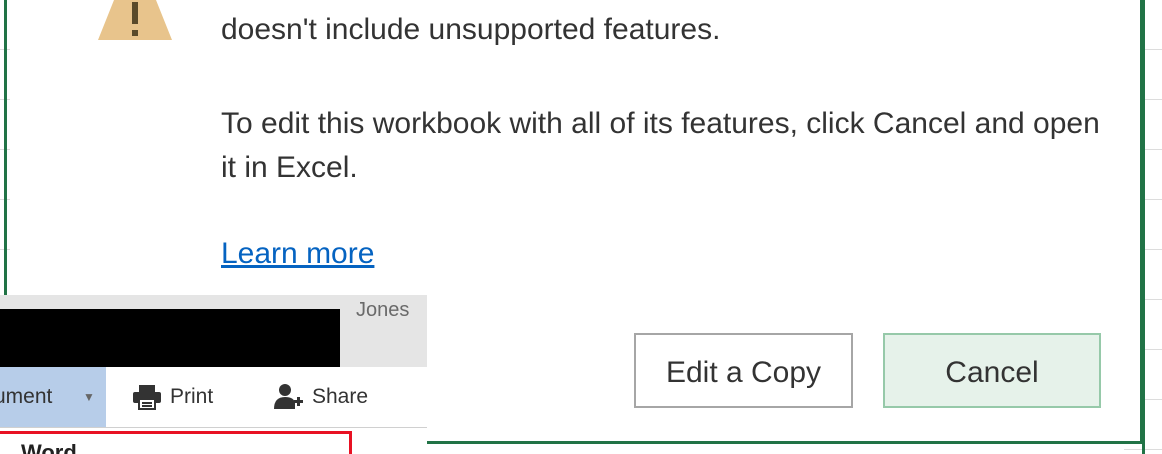  What do you see at coordinates (147, 398) in the screenshot?
I see `printer-icon` at bounding box center [147, 398].